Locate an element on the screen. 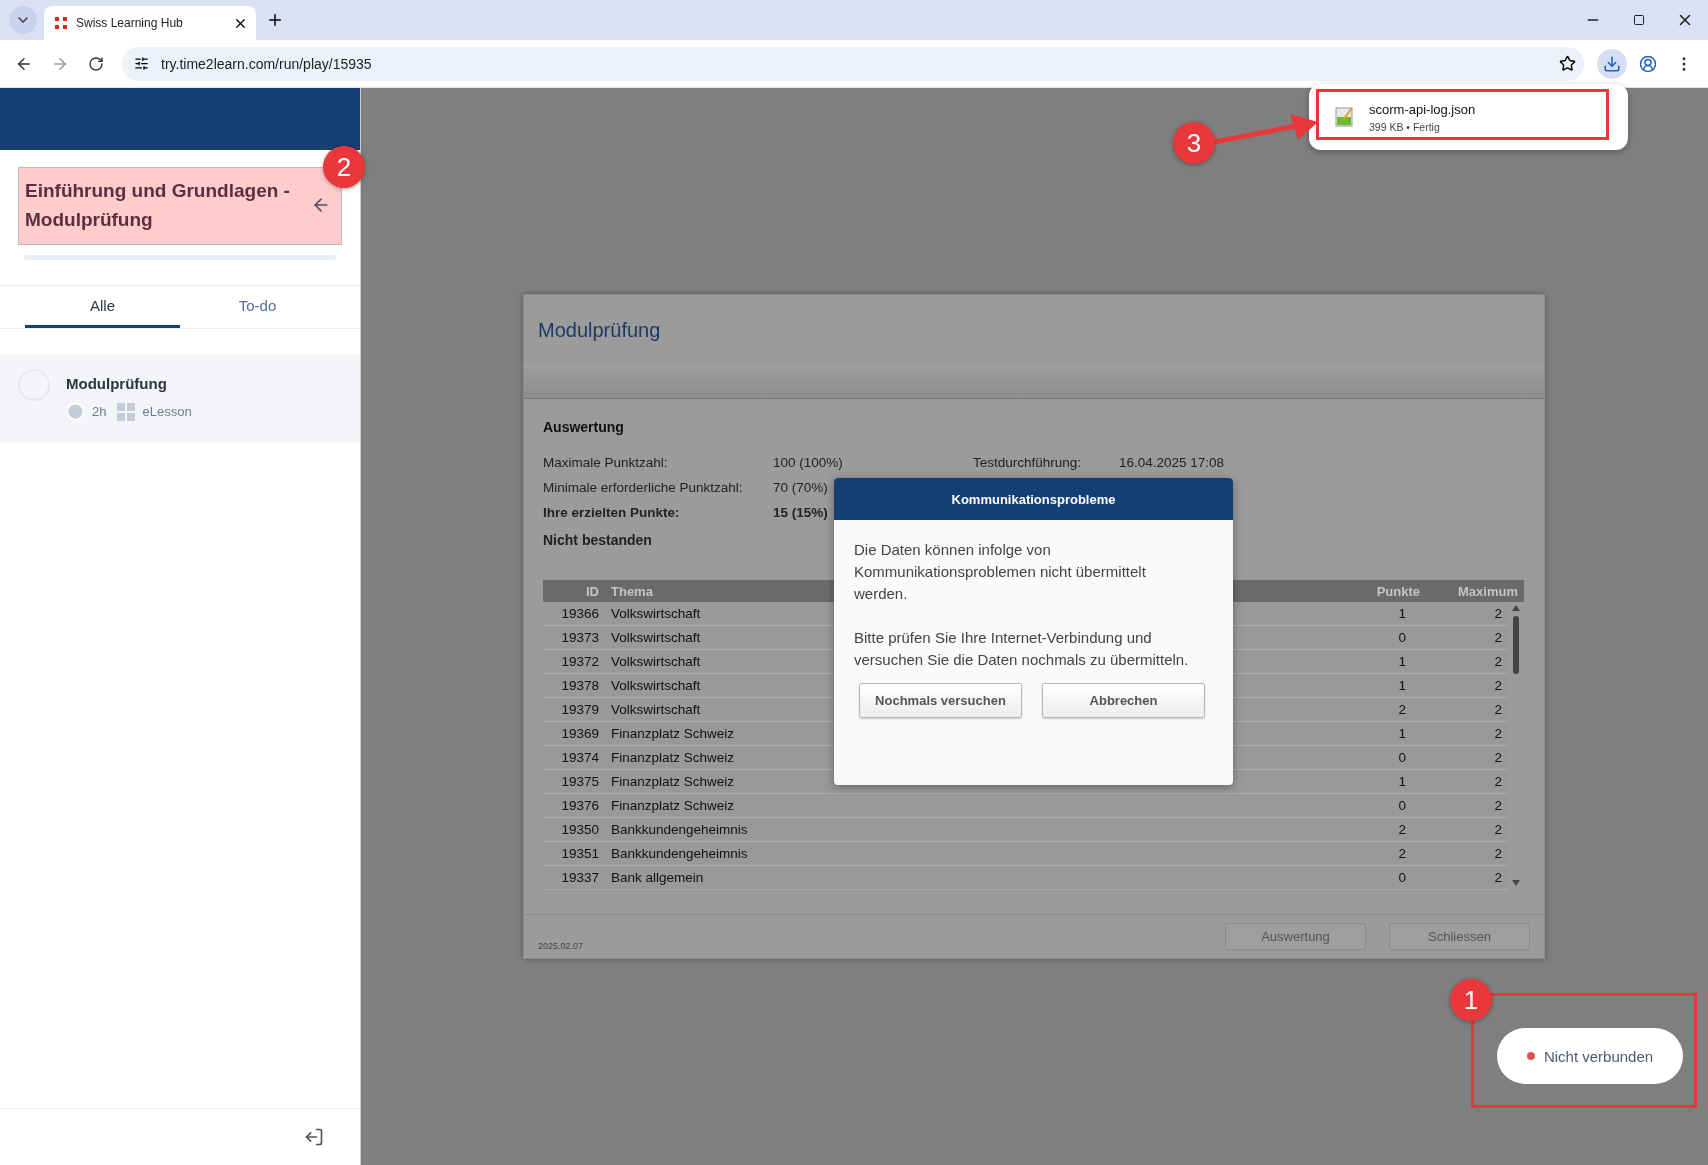  reload-icon is located at coordinates (96, 63).